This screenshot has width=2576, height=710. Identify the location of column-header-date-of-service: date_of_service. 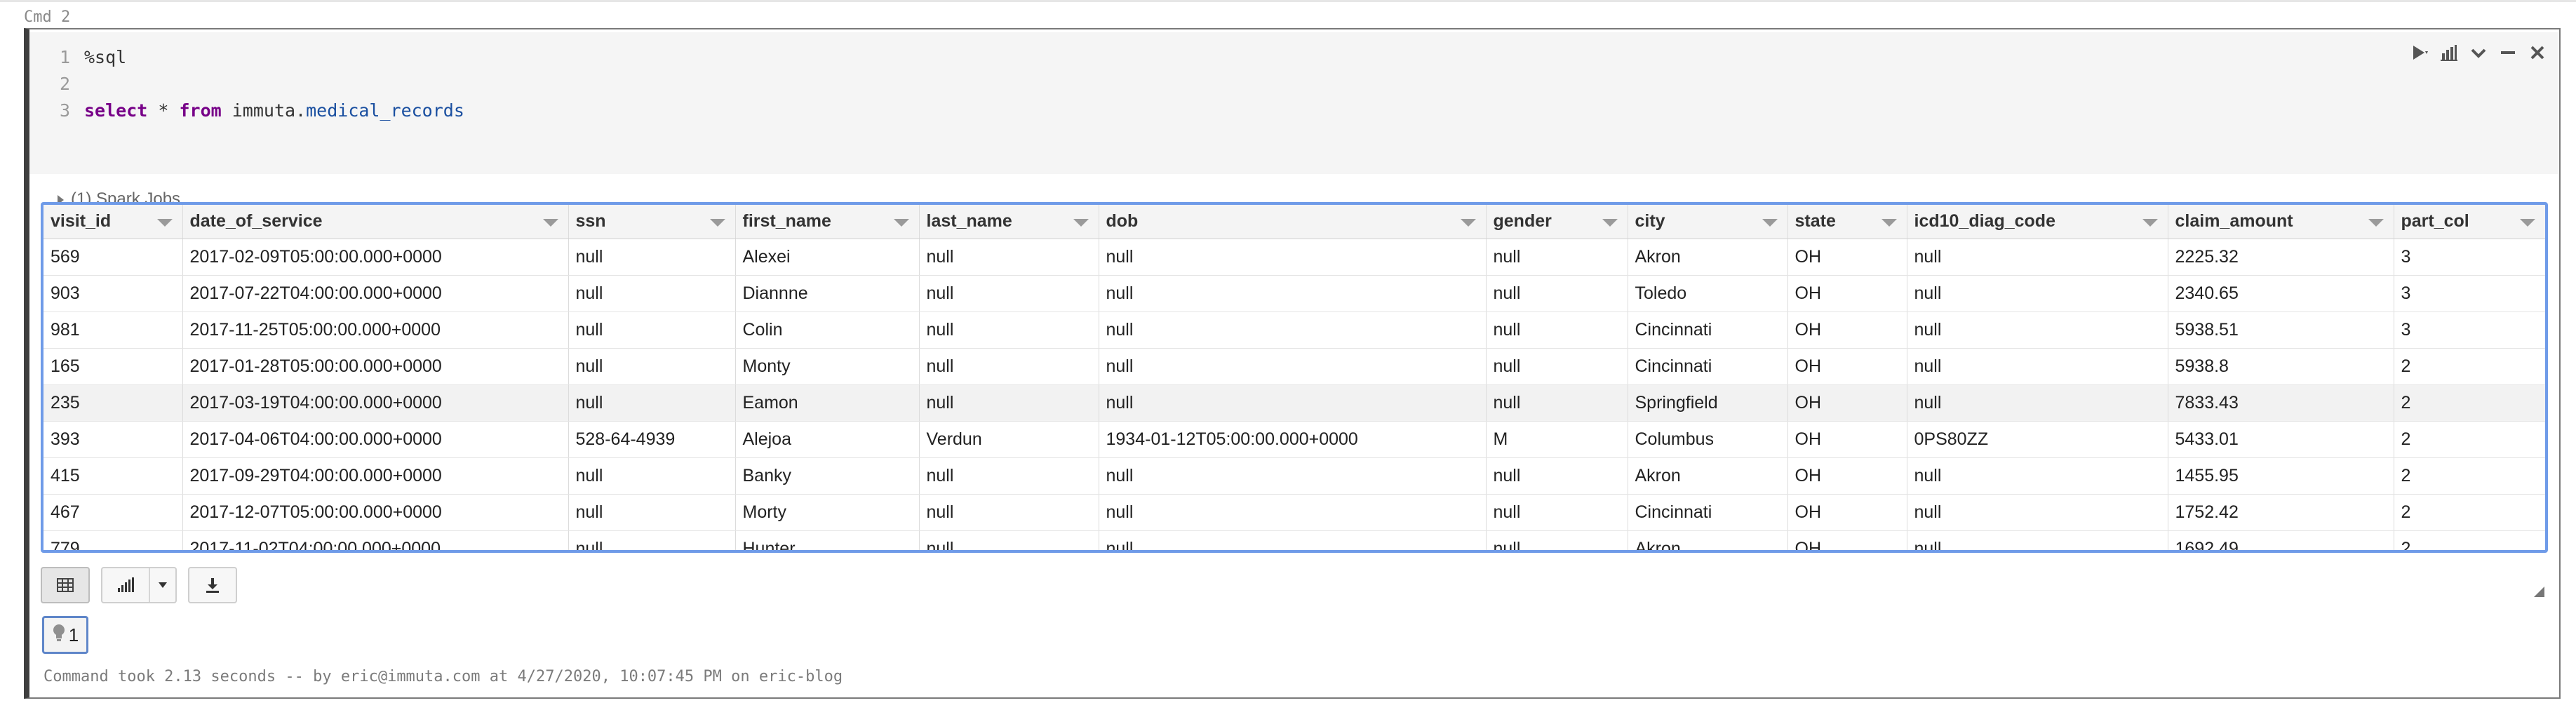
(375, 222).